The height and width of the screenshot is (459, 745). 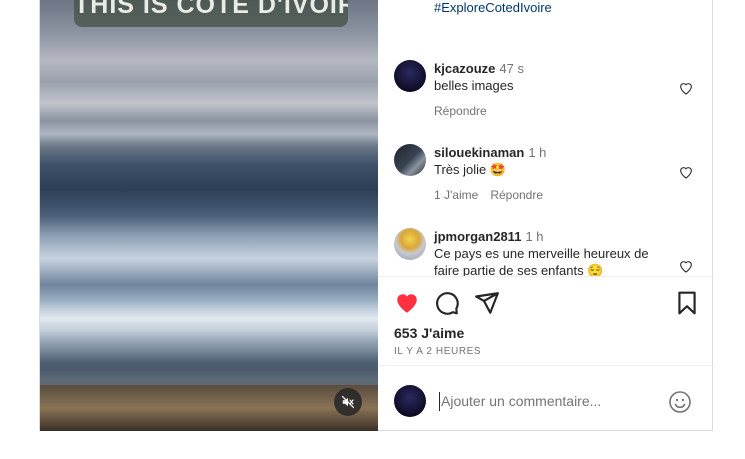 What do you see at coordinates (479, 152) in the screenshot?
I see `comment-username: silouekinaman` at bounding box center [479, 152].